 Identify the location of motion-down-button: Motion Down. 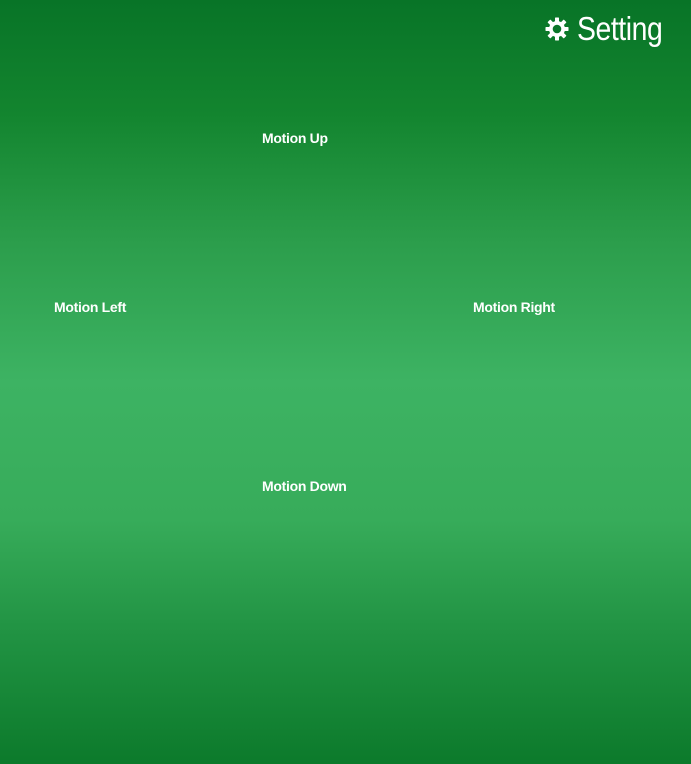
(304, 486).